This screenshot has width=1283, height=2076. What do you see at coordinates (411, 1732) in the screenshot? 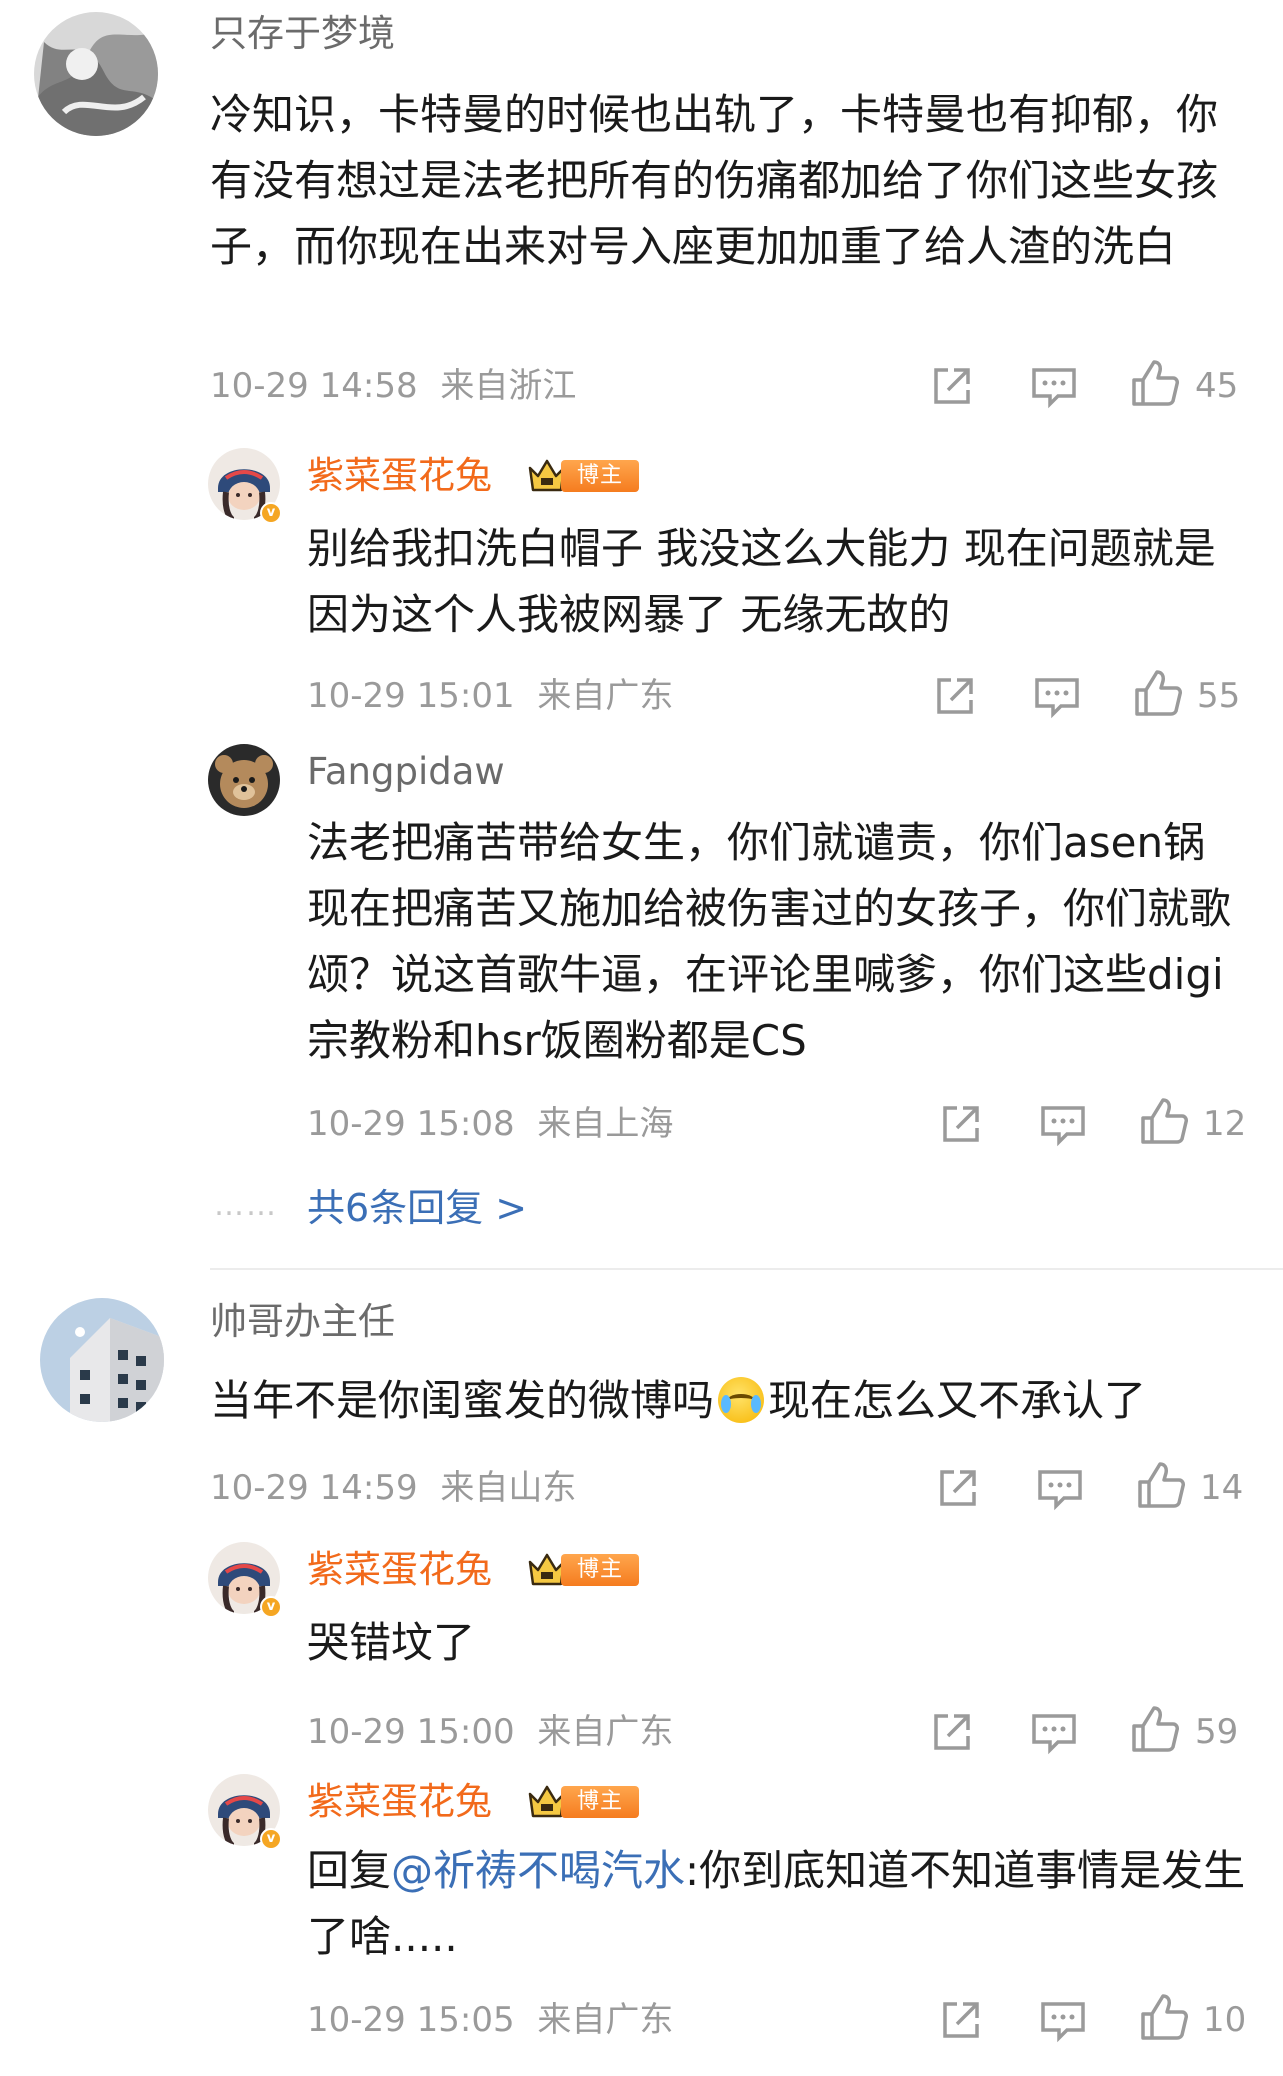
I see `timestamp: 10-29 15:00` at bounding box center [411, 1732].